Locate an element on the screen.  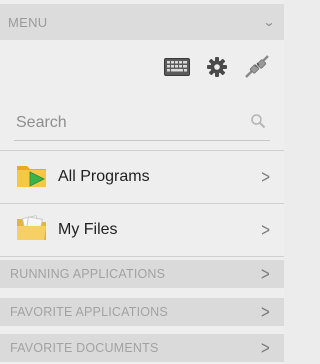
section-running-applications: RUNNING APPLICATIONS > is located at coordinates (142, 274).